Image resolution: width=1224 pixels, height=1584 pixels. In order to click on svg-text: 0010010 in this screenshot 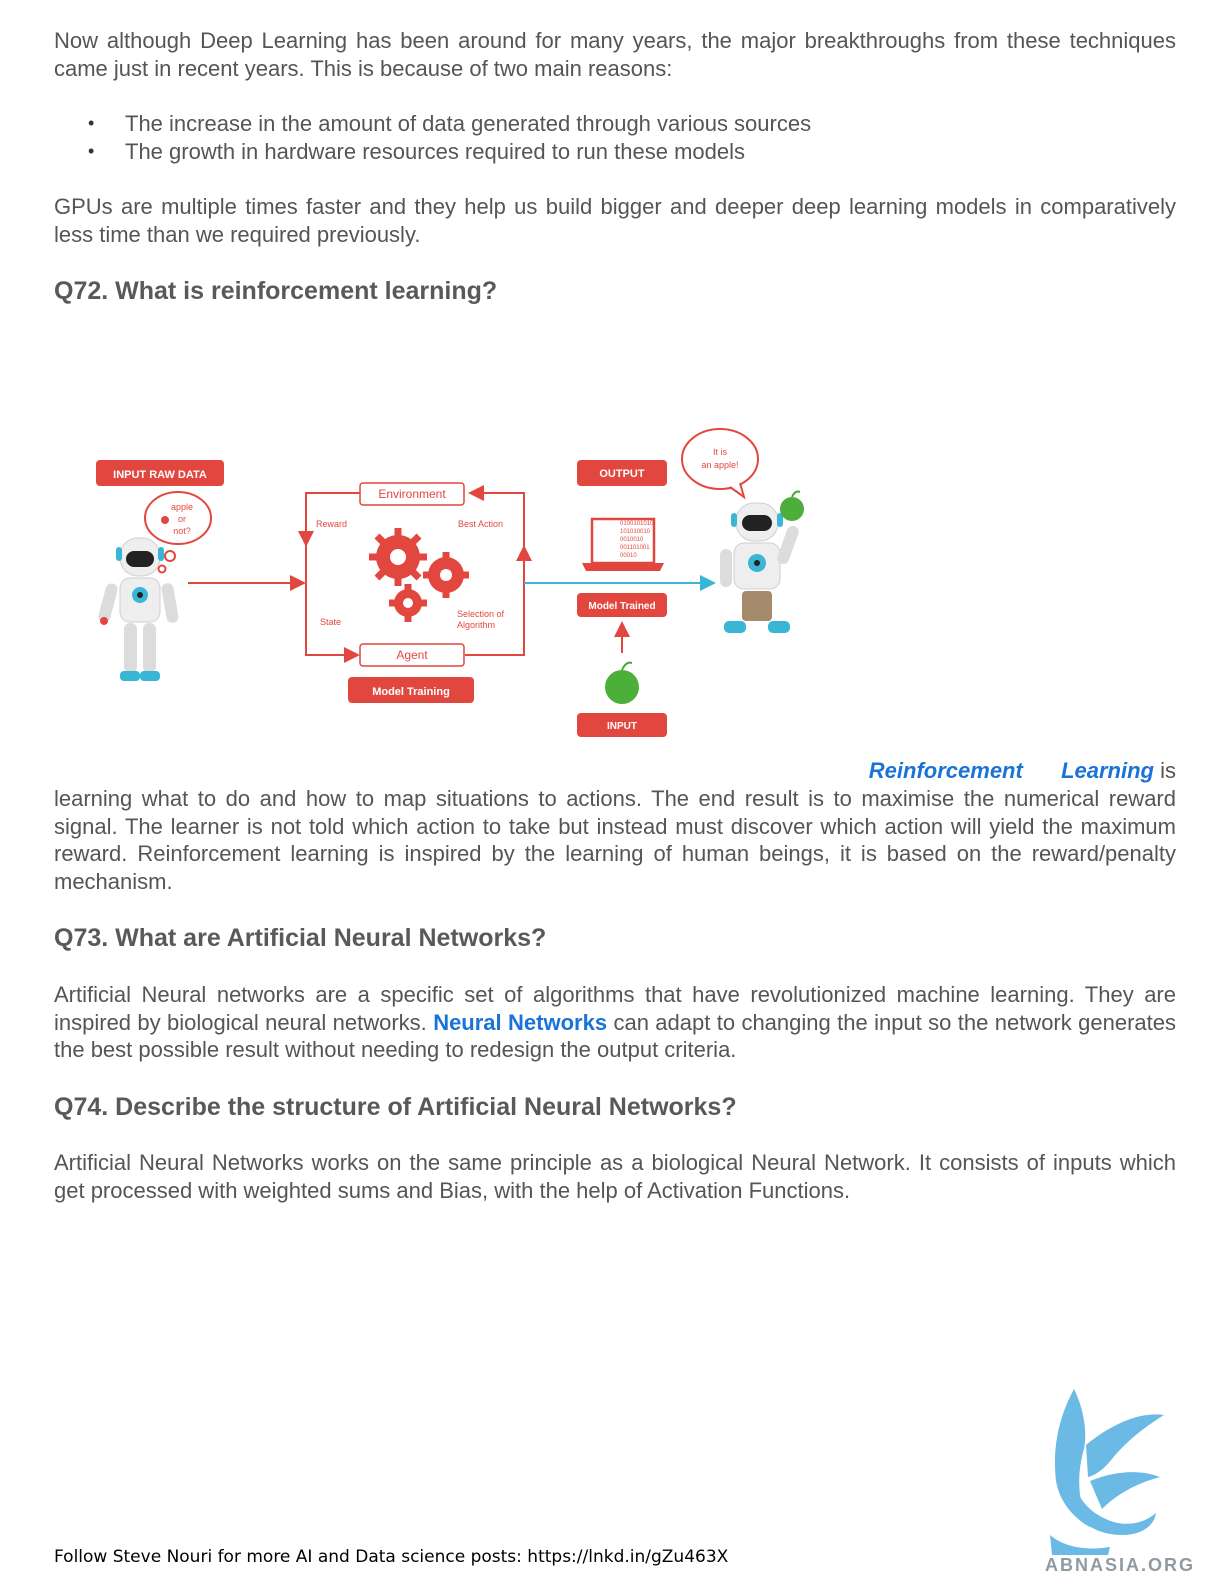, I will do `click(632, 540)`.